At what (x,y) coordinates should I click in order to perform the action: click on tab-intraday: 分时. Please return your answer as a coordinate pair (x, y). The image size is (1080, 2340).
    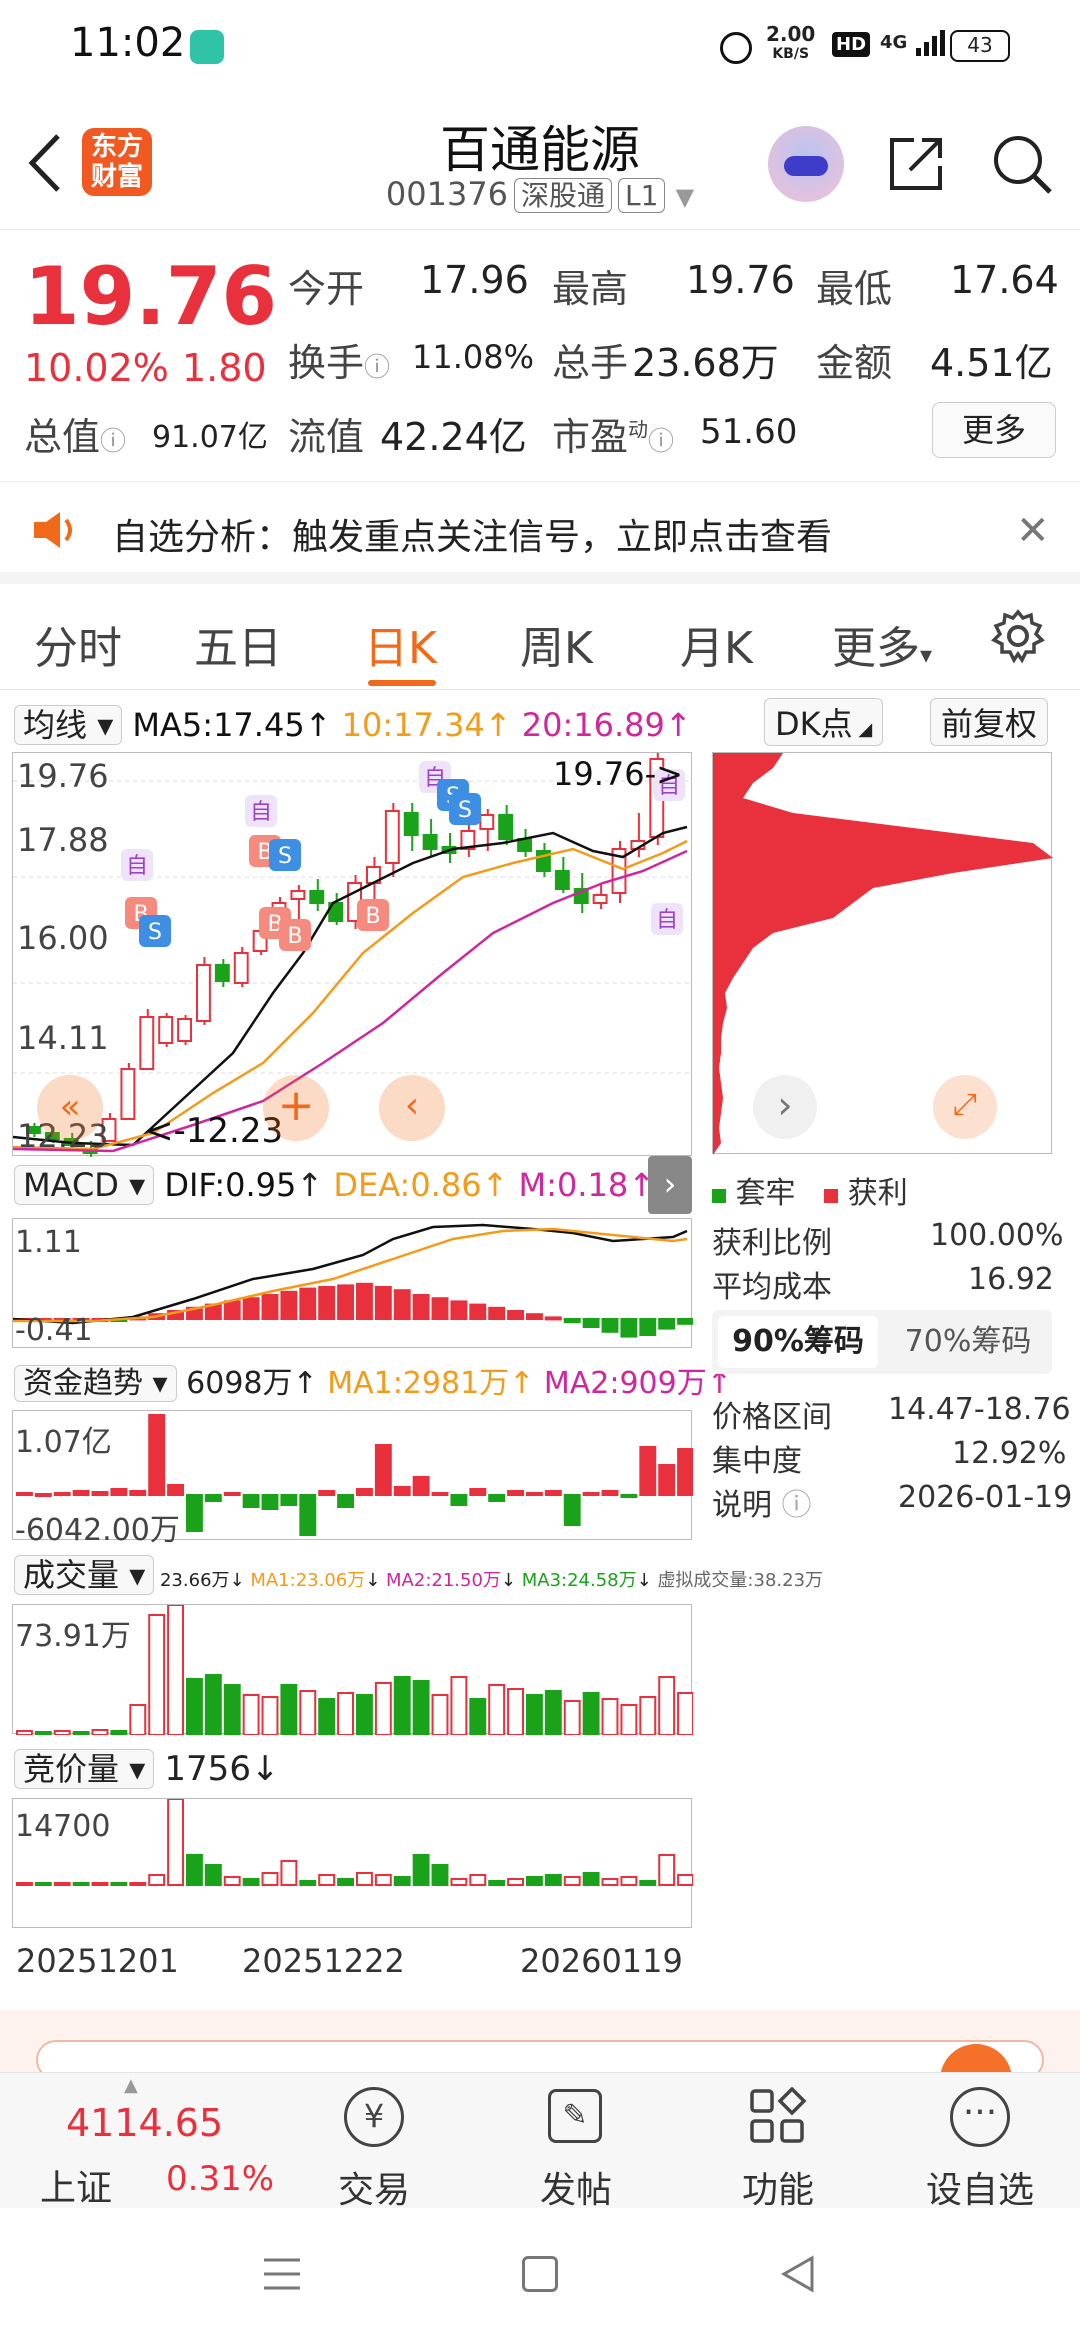
    Looking at the image, I should click on (78, 644).